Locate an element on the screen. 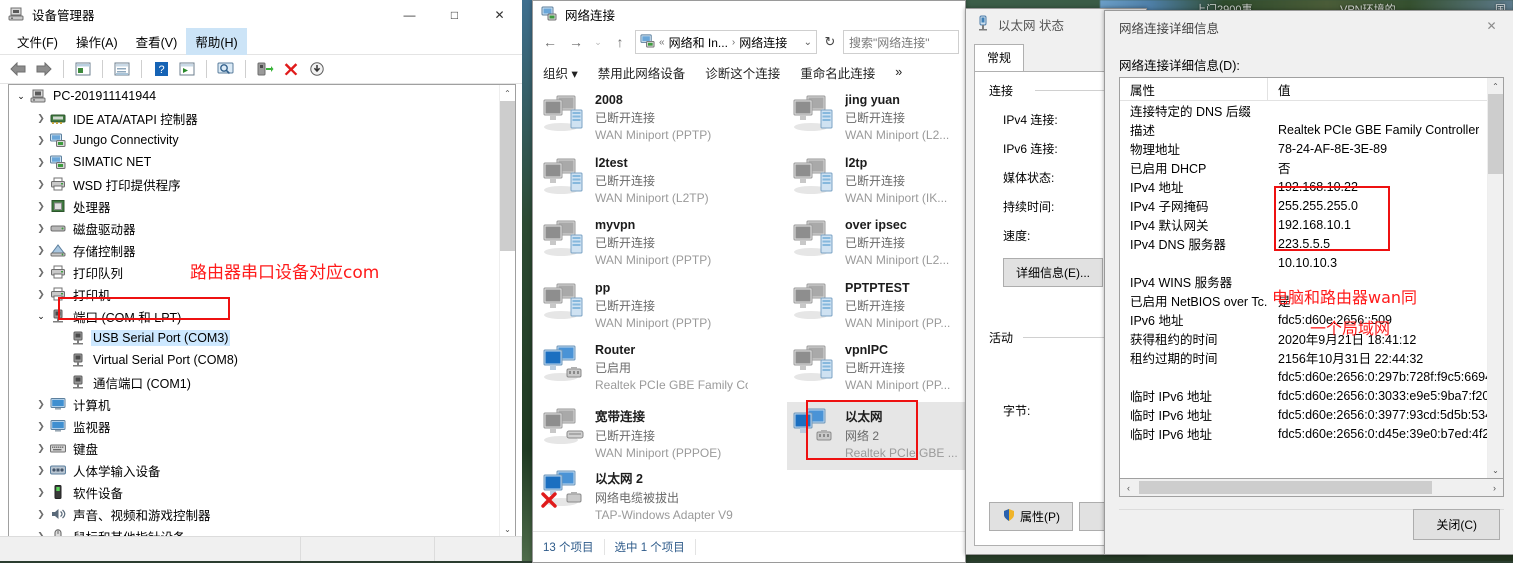 The height and width of the screenshot is (563, 1513). enable-device-icon is located at coordinates (265, 69).